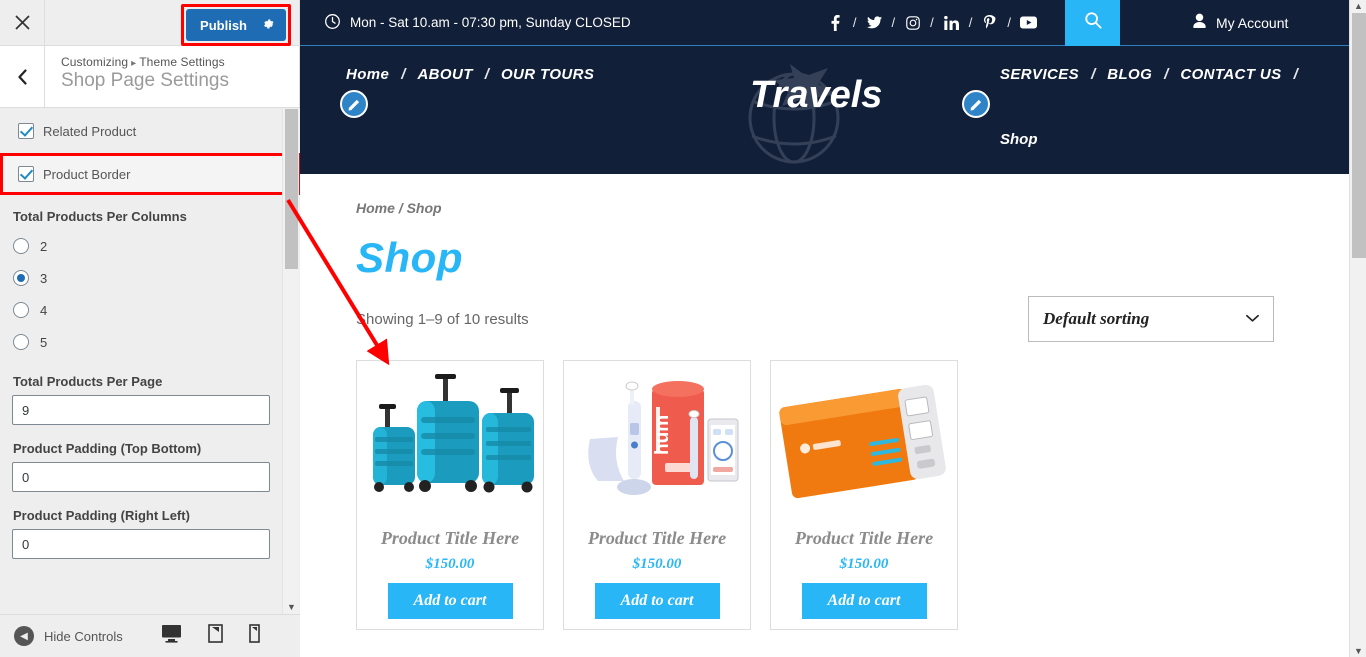 This screenshot has width=1366, height=657. What do you see at coordinates (367, 74) in the screenshot?
I see `nav-item-home: Home` at bounding box center [367, 74].